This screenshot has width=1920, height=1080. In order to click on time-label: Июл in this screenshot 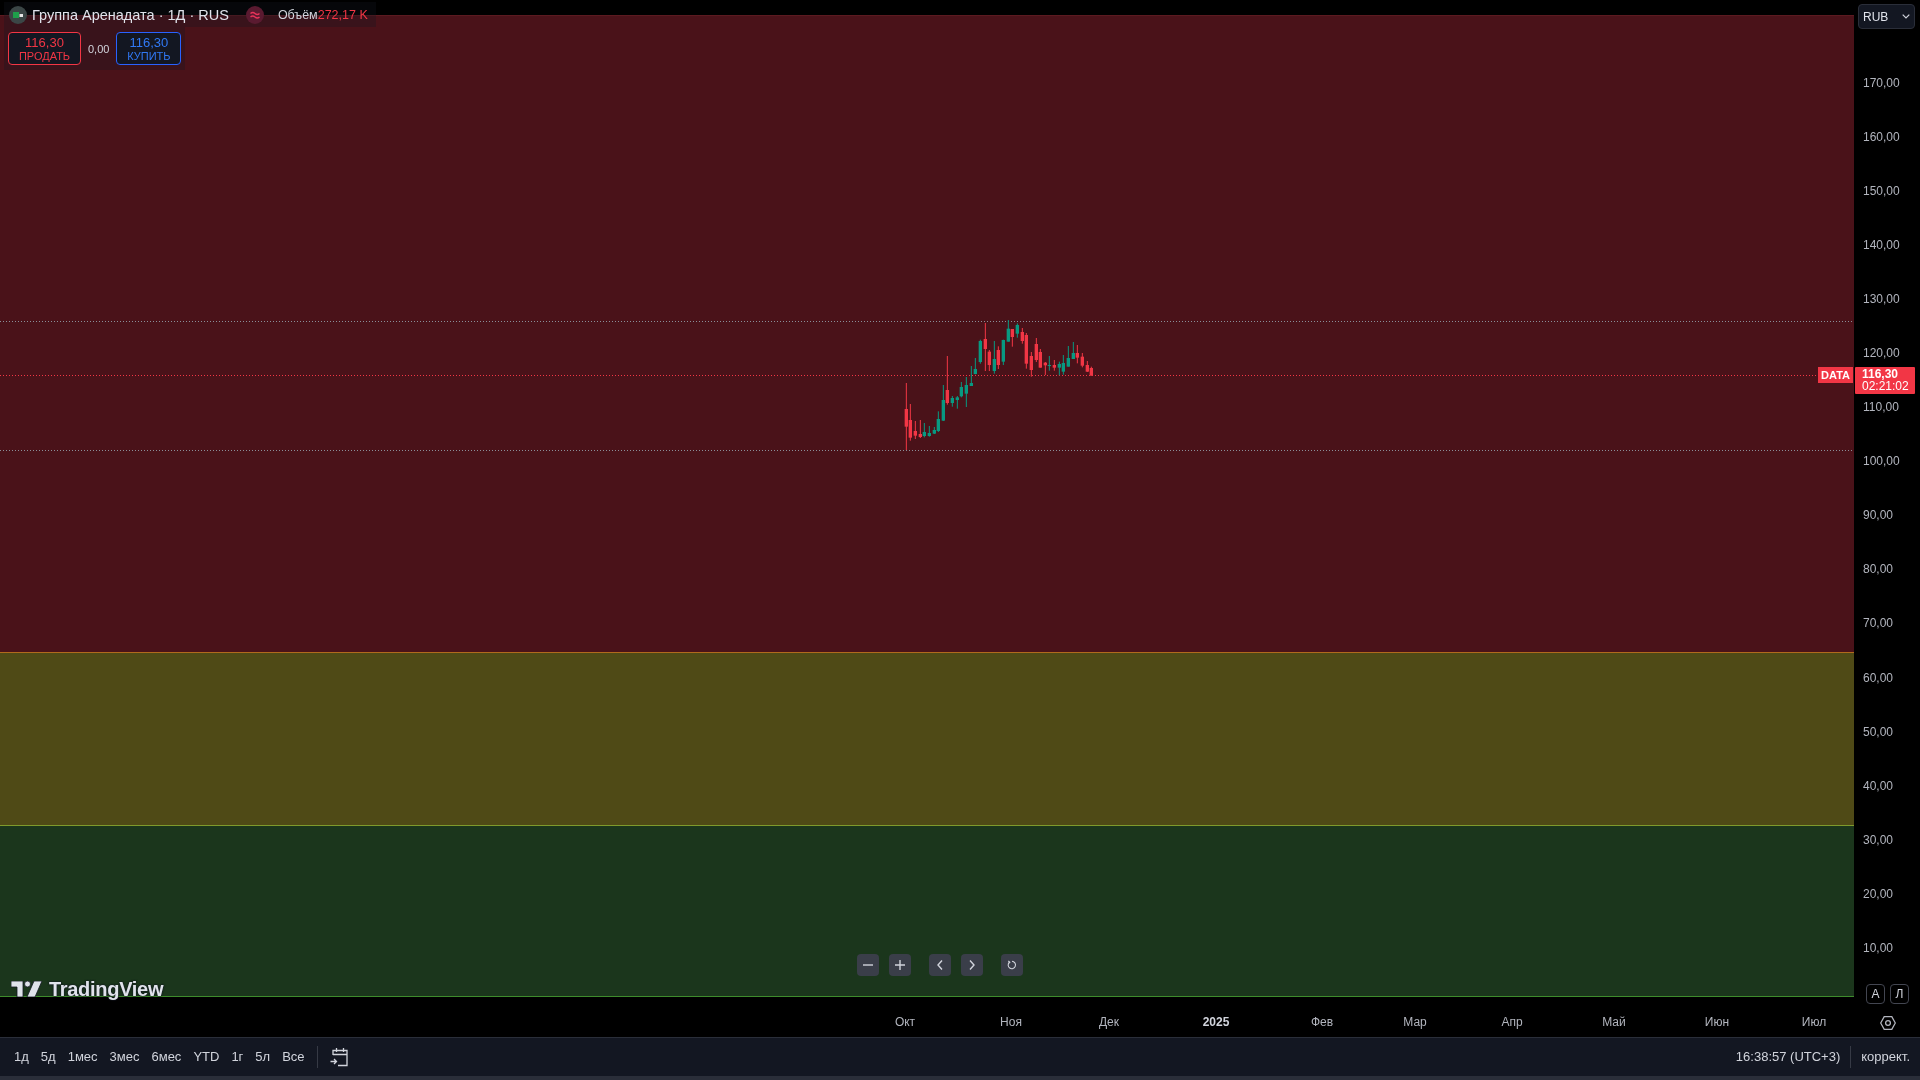, I will do `click(1814, 1022)`.